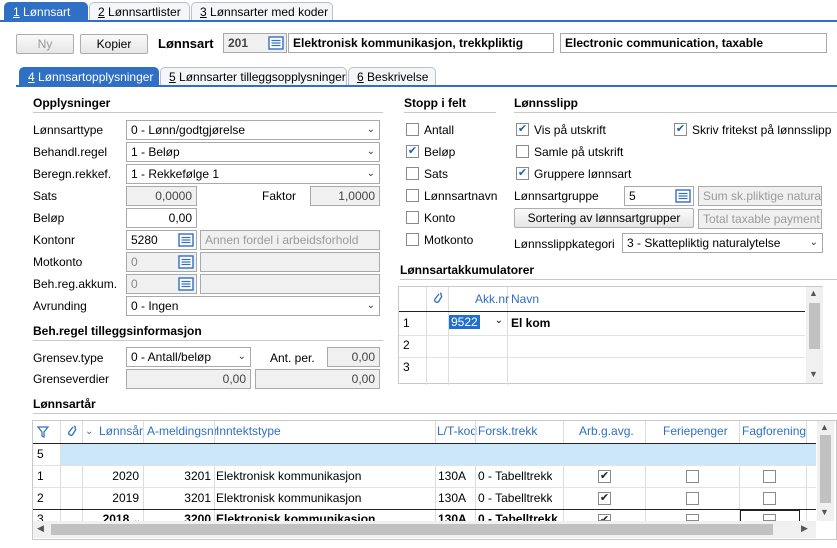 The width and height of the screenshot is (837, 548). I want to click on gruppere-lonnsart-checkbox: ✔, so click(522, 173).